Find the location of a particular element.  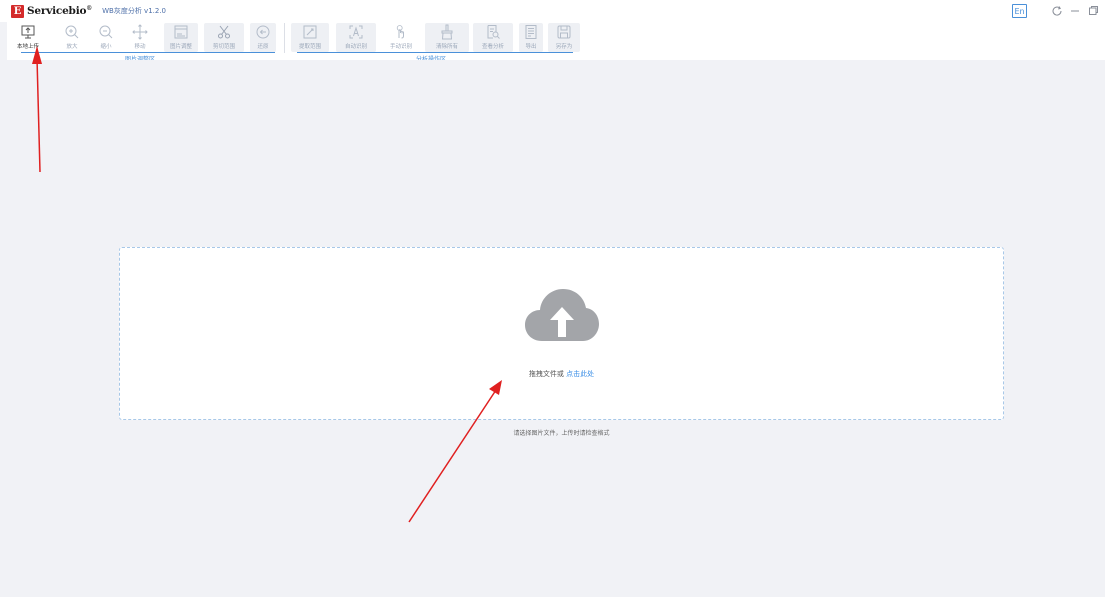

crop-range-button: 剪切范围 is located at coordinates (224, 37).